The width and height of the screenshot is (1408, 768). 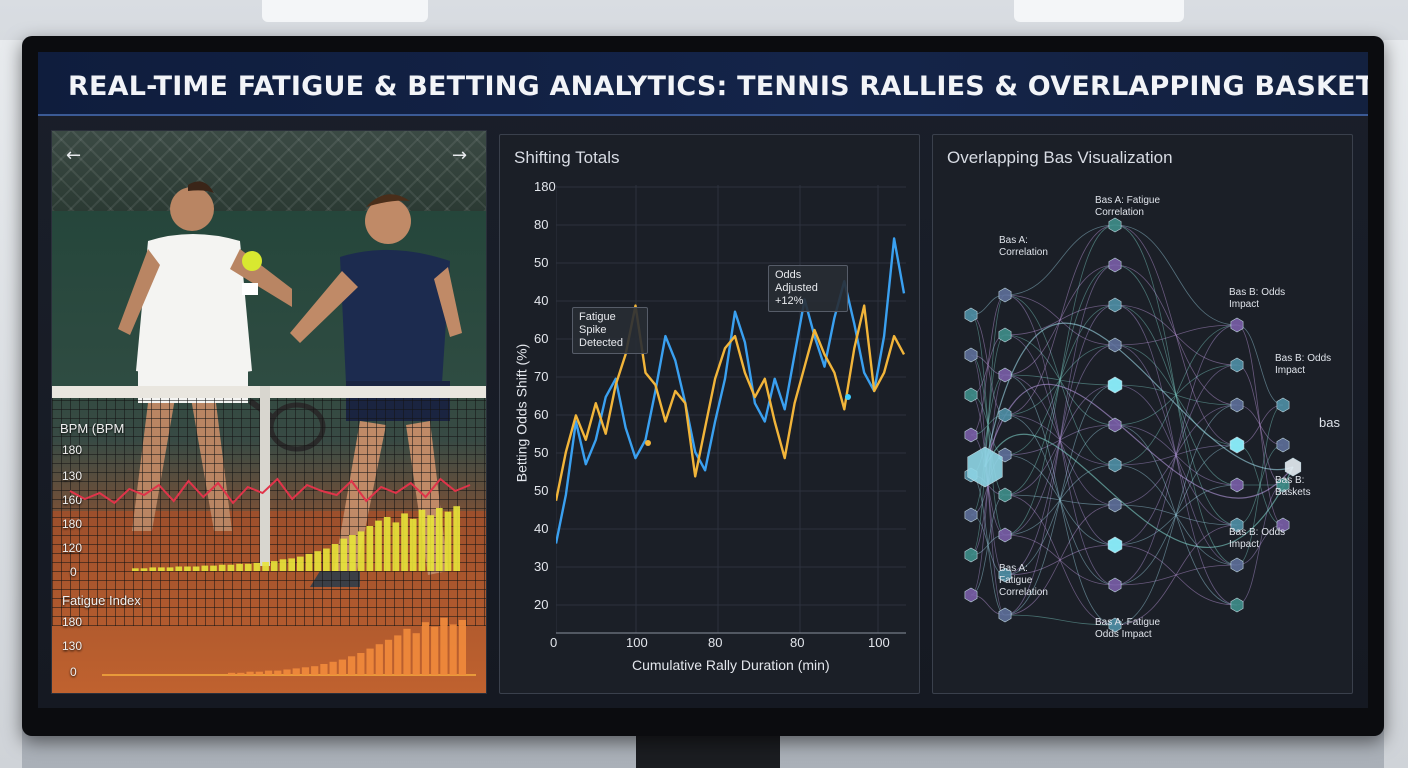 What do you see at coordinates (708, 751) in the screenshot?
I see `monitor-stand` at bounding box center [708, 751].